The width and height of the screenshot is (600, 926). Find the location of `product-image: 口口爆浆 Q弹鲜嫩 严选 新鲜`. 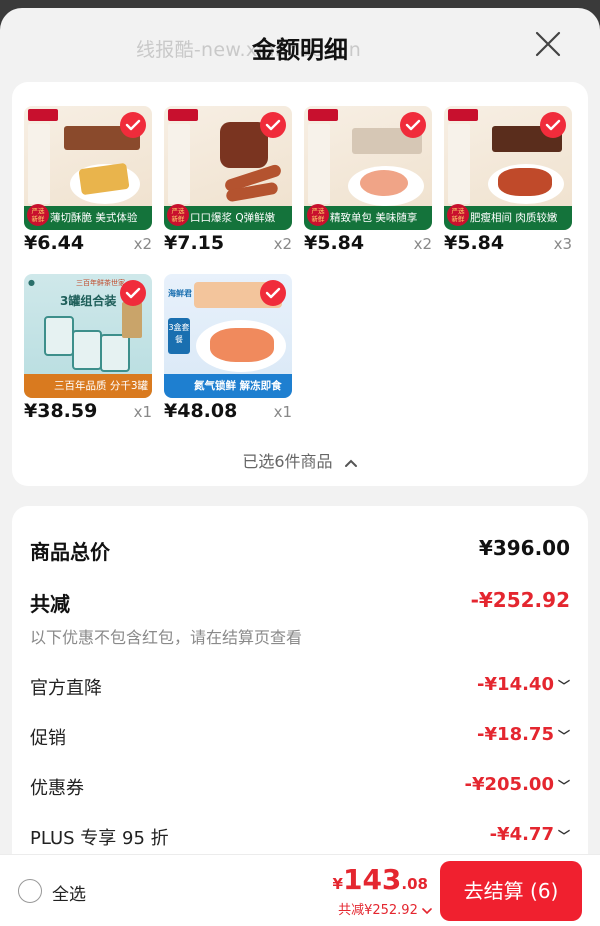

product-image: 口口爆浆 Q弹鲜嫩 严选 新鲜 is located at coordinates (228, 168).